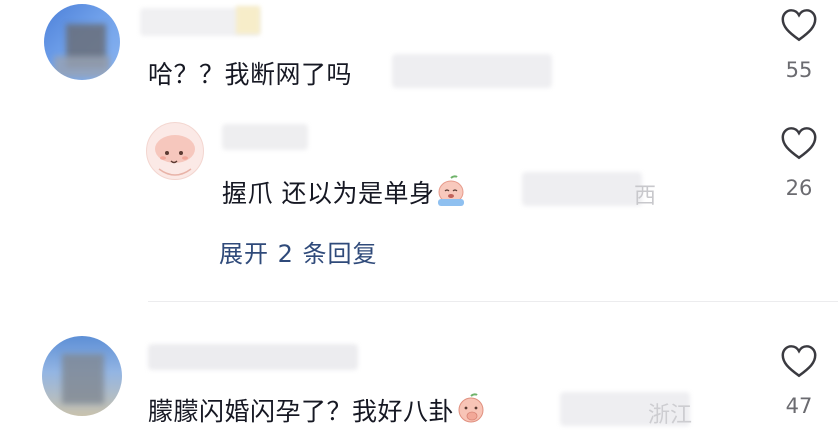 This screenshot has height=436, width=838. What do you see at coordinates (471, 408) in the screenshot?
I see `peach-hand-over-mouth-emoji` at bounding box center [471, 408].